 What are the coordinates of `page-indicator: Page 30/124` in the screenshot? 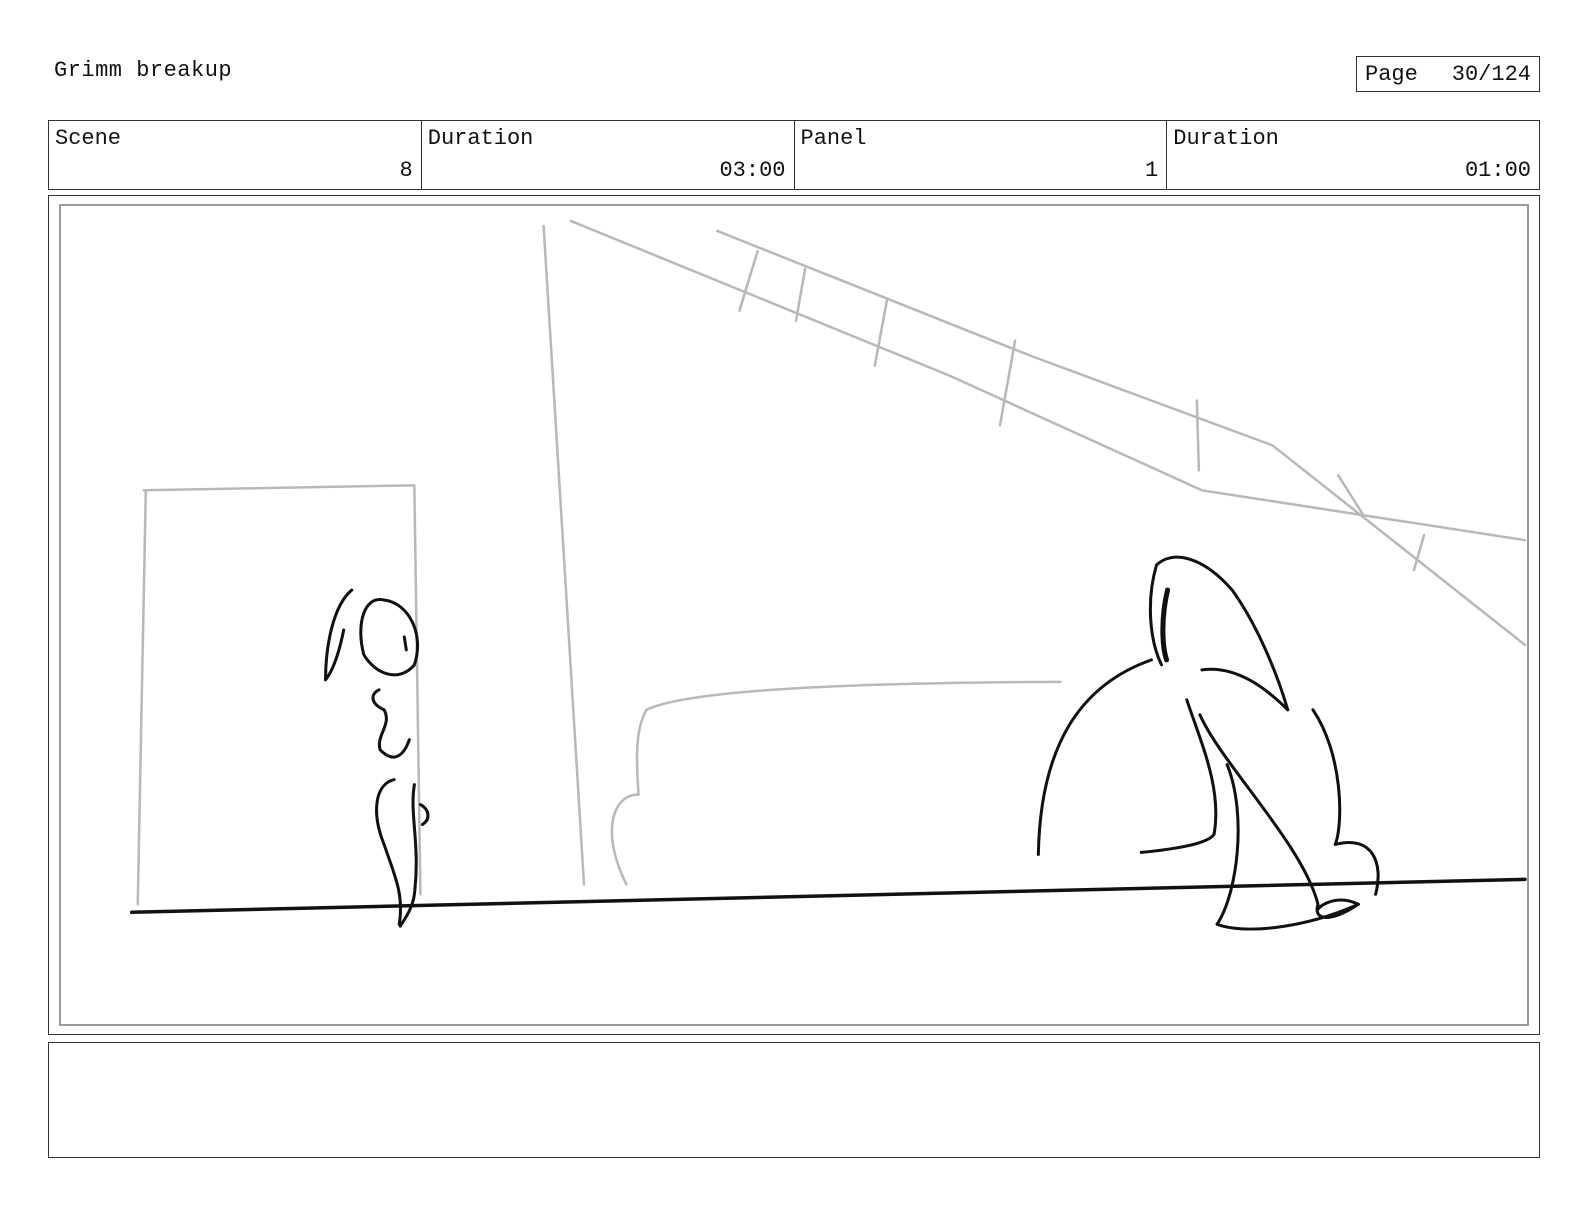 It's located at (1448, 74).